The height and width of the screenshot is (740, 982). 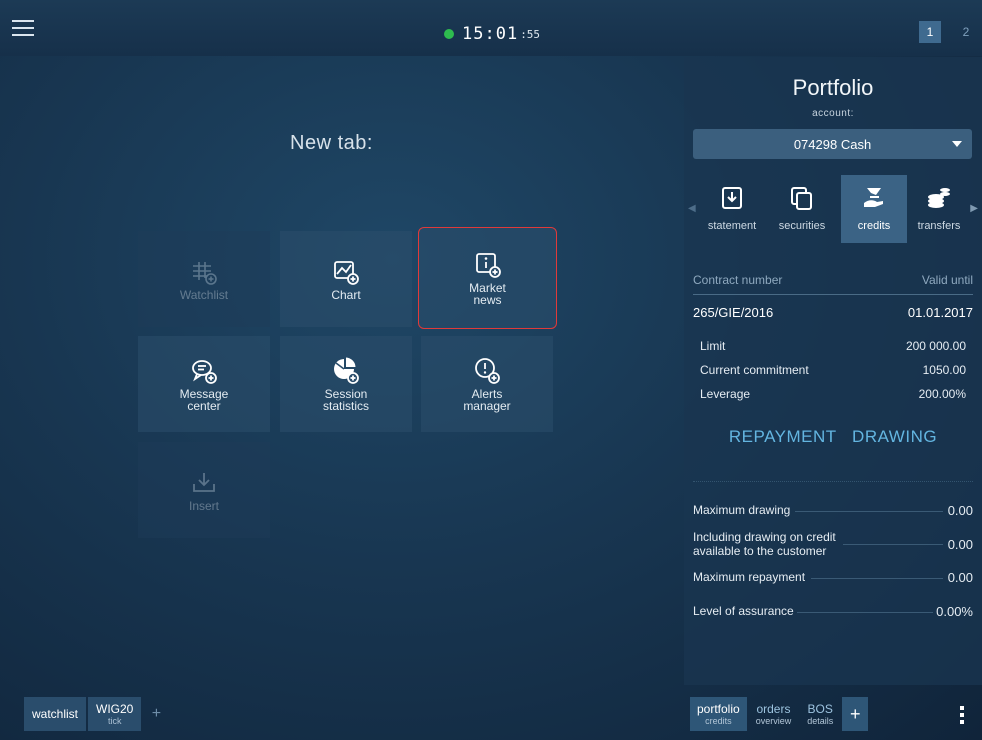 I want to click on detail-label: Current commitment, so click(x=754, y=370).